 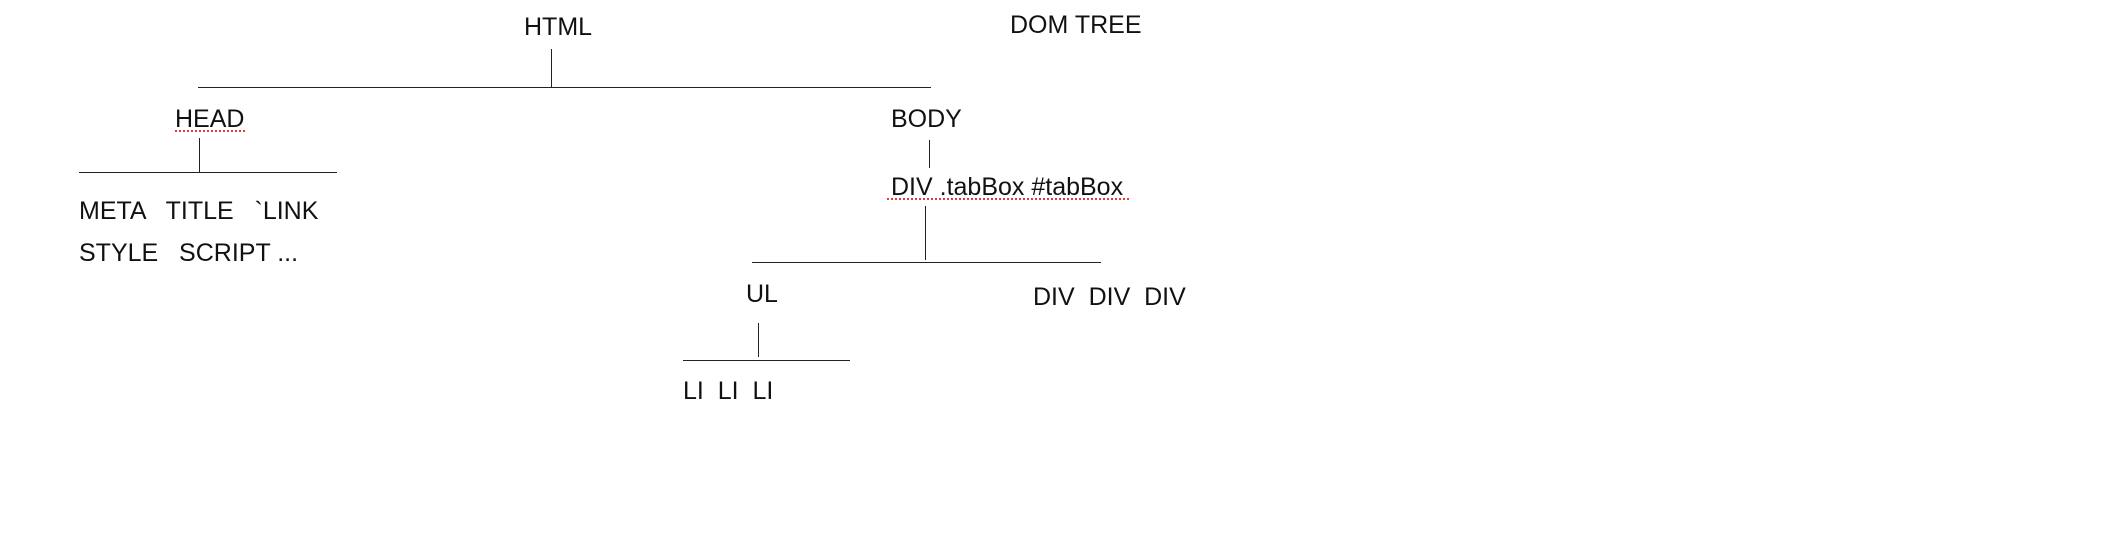 What do you see at coordinates (551, 68) in the screenshot?
I see `connector-html-down` at bounding box center [551, 68].